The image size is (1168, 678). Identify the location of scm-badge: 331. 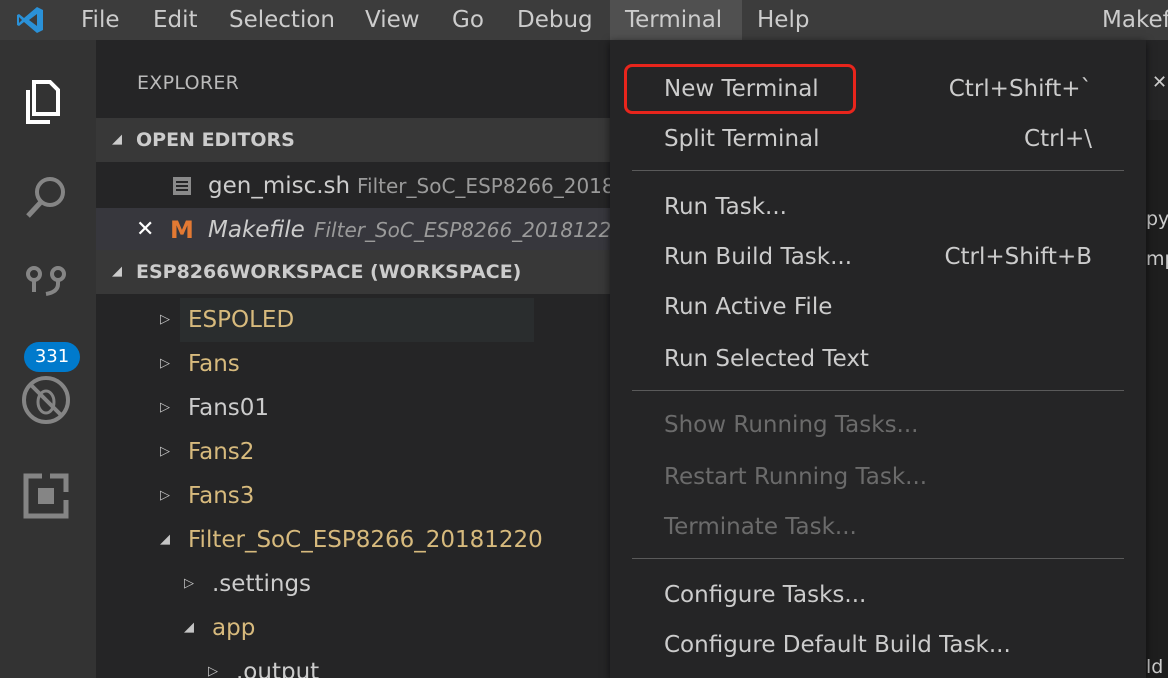
(52, 357).